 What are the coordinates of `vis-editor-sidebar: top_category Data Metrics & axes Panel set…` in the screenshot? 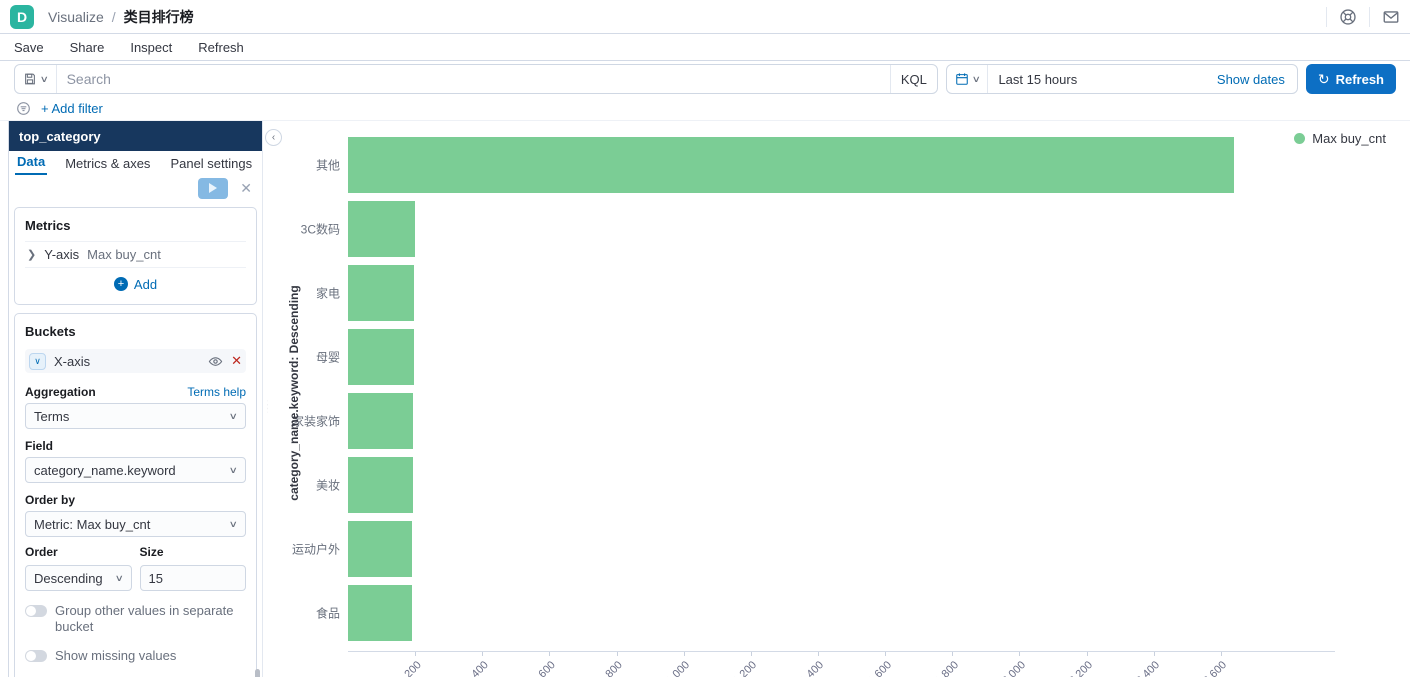 It's located at (135, 399).